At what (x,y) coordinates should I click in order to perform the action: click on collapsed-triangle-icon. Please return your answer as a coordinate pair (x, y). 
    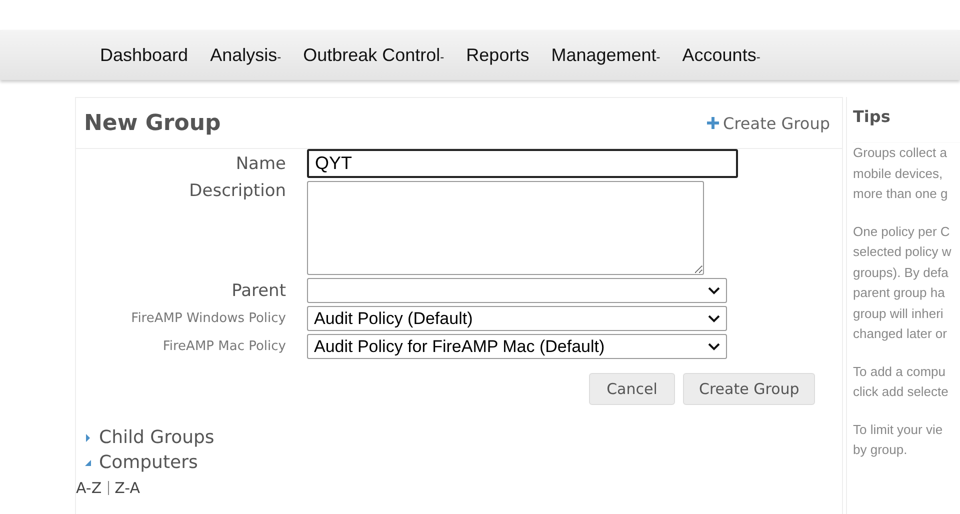
    Looking at the image, I should click on (88, 438).